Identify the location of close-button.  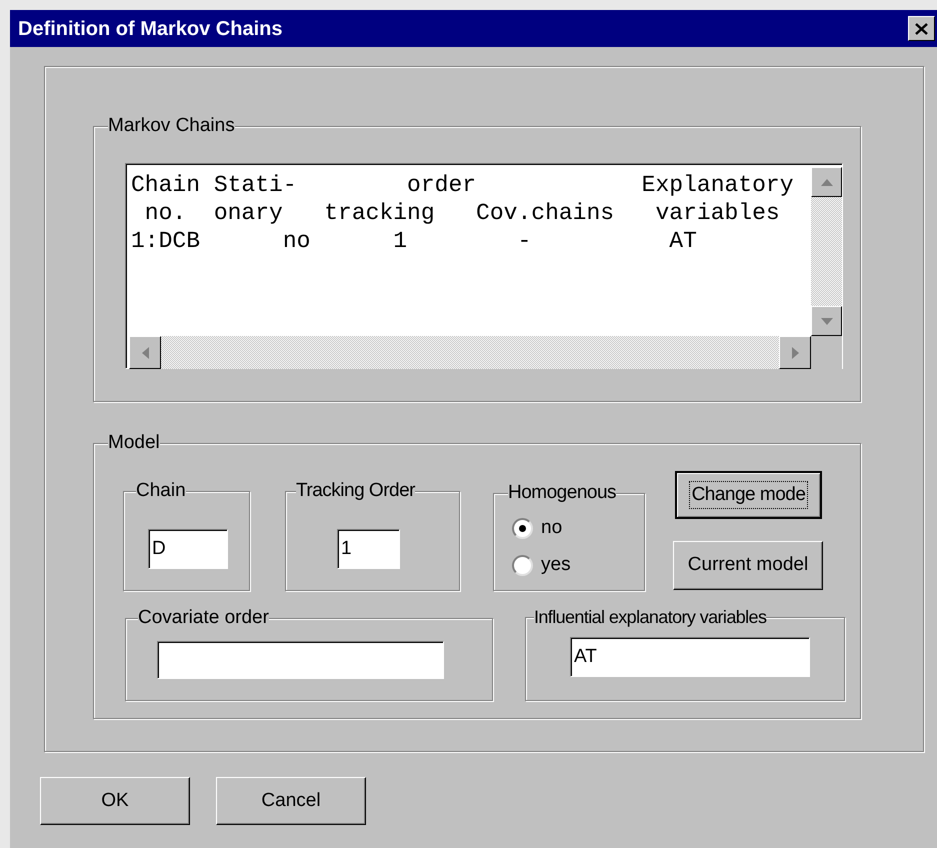
(921, 28).